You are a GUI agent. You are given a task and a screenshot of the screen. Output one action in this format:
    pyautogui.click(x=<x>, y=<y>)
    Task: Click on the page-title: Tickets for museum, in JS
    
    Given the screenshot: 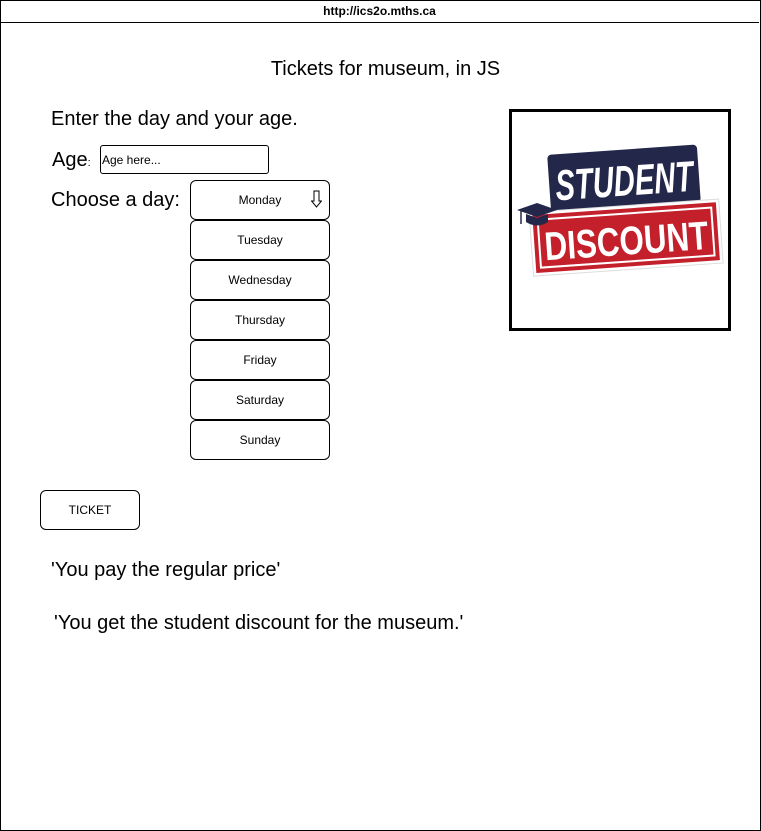 What is the action you would take?
    pyautogui.click(x=385, y=69)
    